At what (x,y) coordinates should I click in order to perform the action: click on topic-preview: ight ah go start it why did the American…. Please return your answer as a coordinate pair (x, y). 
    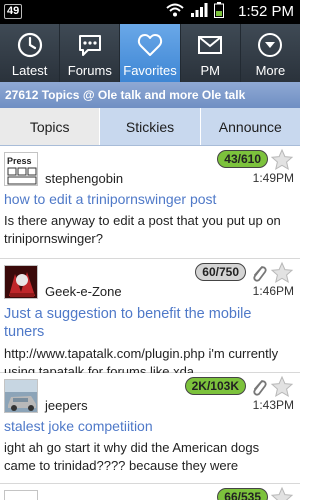
    Looking at the image, I should click on (132, 456).